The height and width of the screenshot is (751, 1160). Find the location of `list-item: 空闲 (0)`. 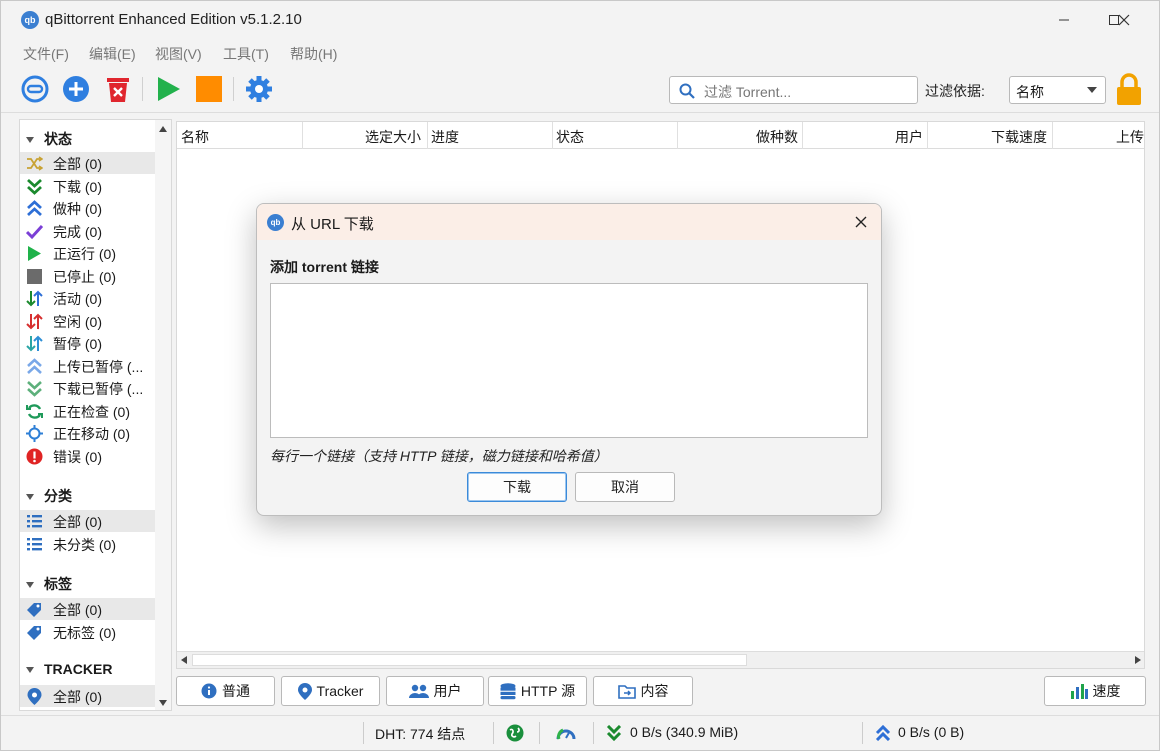

list-item: 空闲 (0) is located at coordinates (87, 321).